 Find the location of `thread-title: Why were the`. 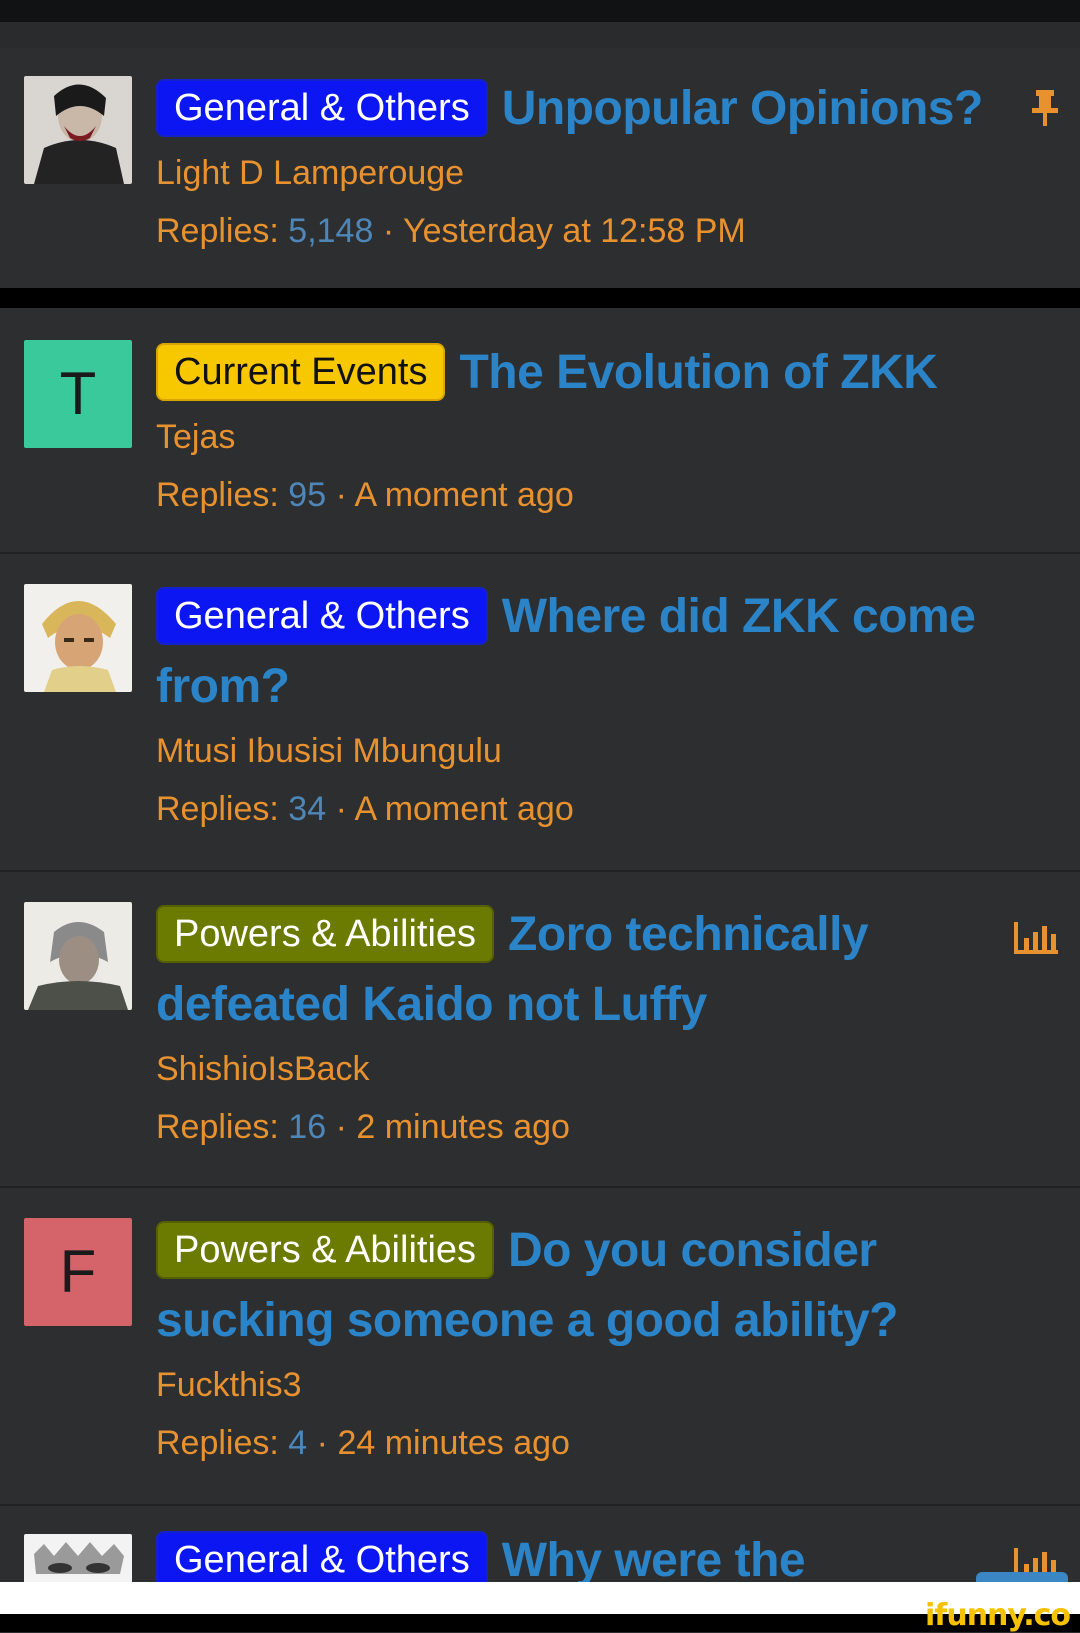

thread-title: Why were the is located at coordinates (654, 1558).